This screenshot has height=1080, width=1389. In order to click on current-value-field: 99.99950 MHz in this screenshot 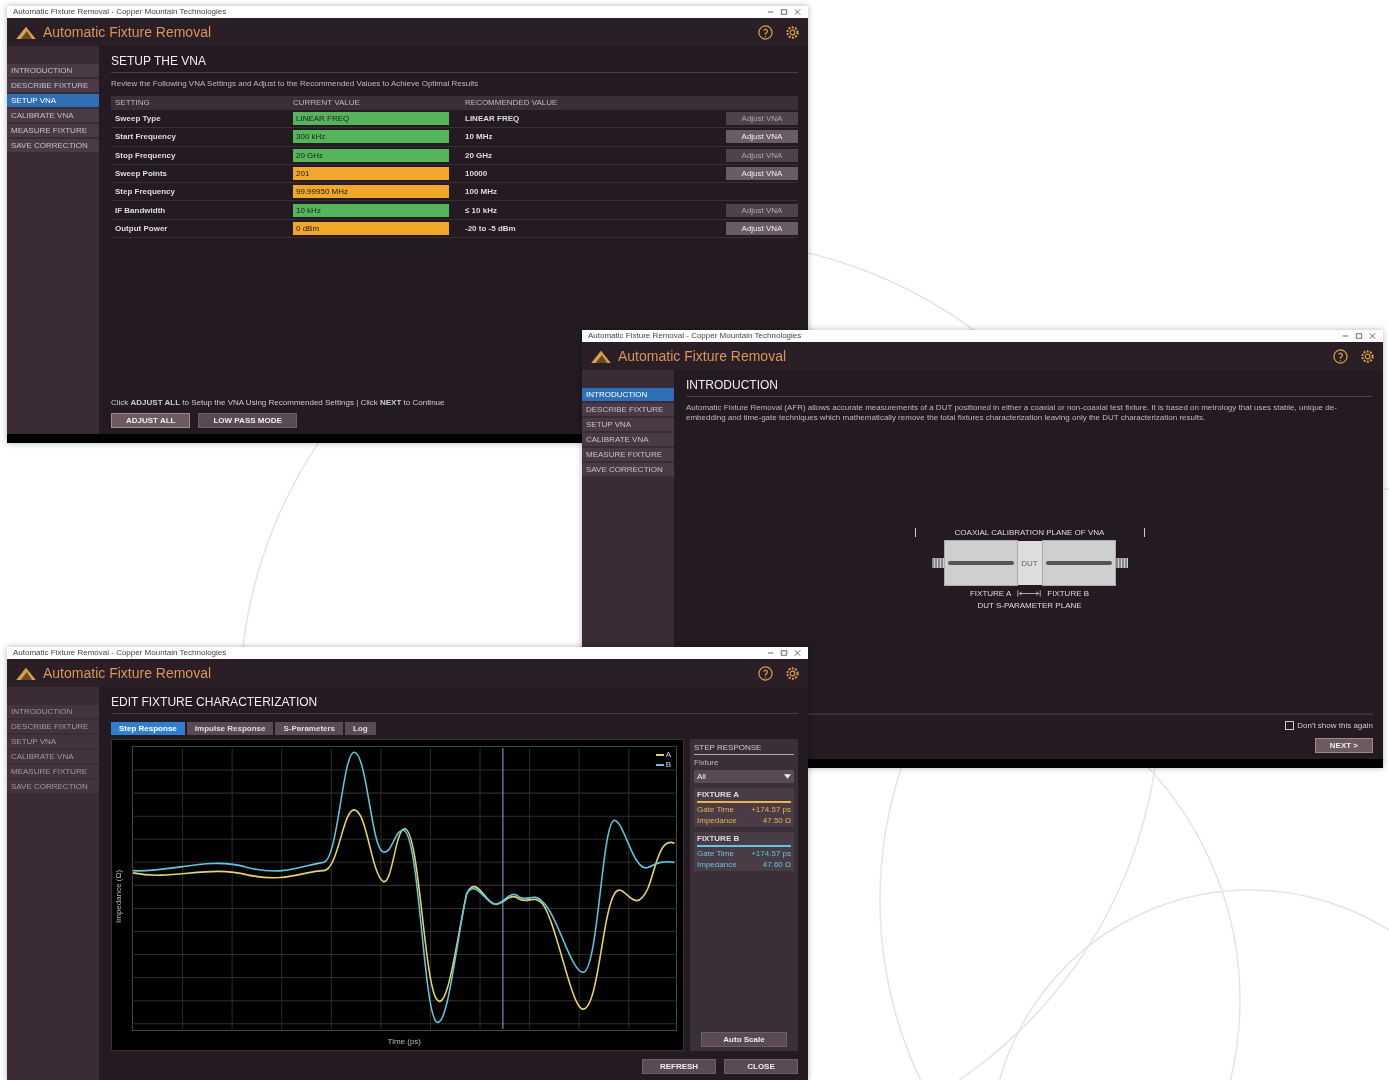, I will do `click(371, 192)`.